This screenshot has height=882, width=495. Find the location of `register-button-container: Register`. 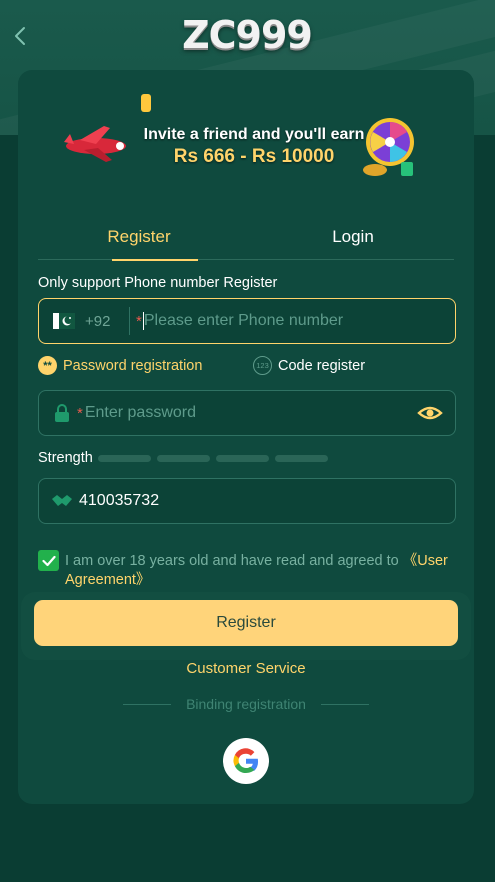

register-button-container: Register is located at coordinates (246, 626).